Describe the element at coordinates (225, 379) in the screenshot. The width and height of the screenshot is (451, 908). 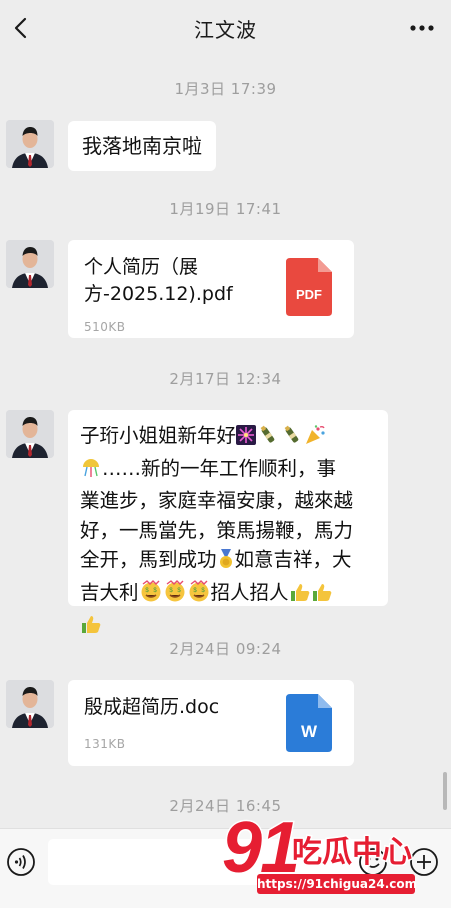
I see `timestamp: 2月17日 12:34` at that location.